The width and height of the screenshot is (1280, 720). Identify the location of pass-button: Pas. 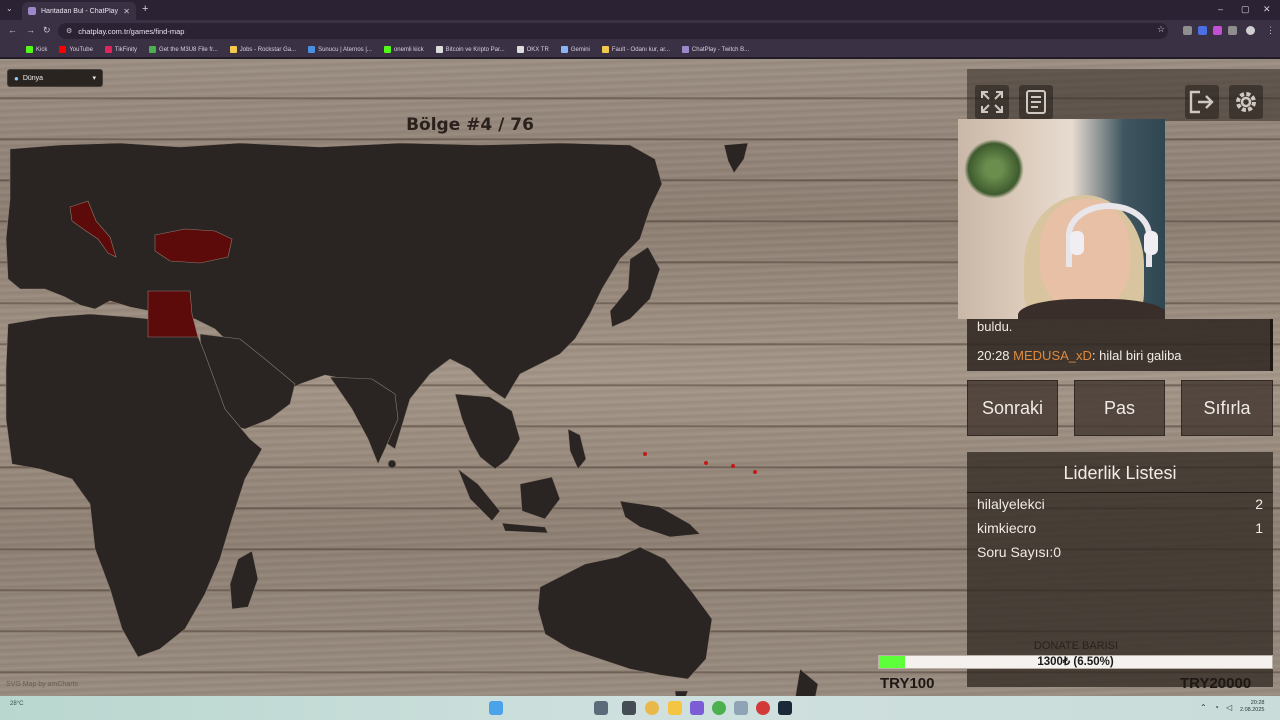
(1119, 408).